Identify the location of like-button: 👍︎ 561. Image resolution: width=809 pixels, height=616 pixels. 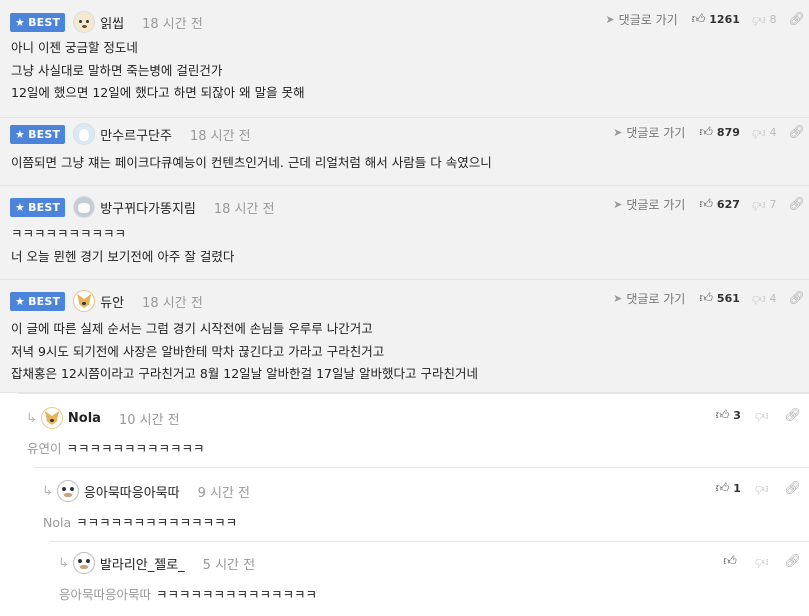
(719, 298).